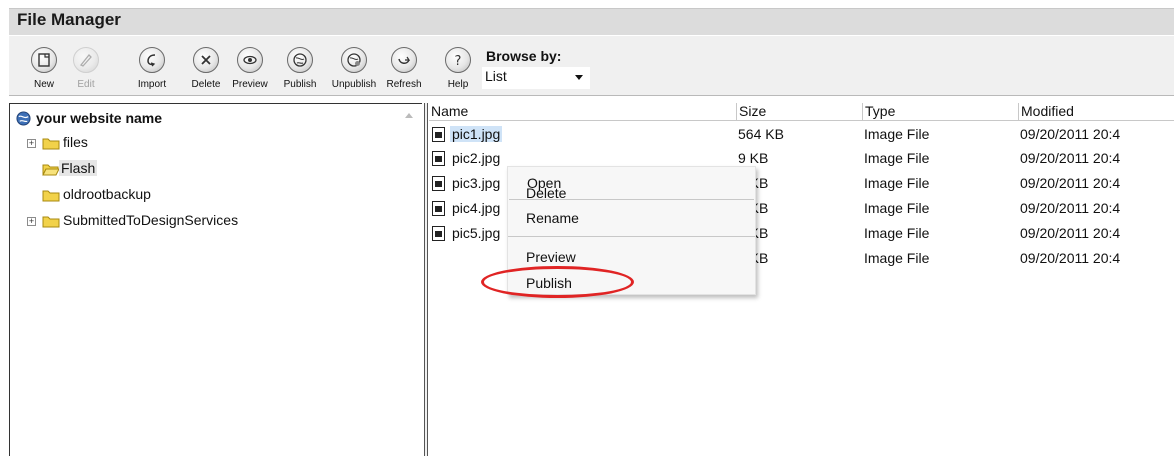 The image size is (1174, 456). I want to click on help-button: ? Help, so click(458, 68).